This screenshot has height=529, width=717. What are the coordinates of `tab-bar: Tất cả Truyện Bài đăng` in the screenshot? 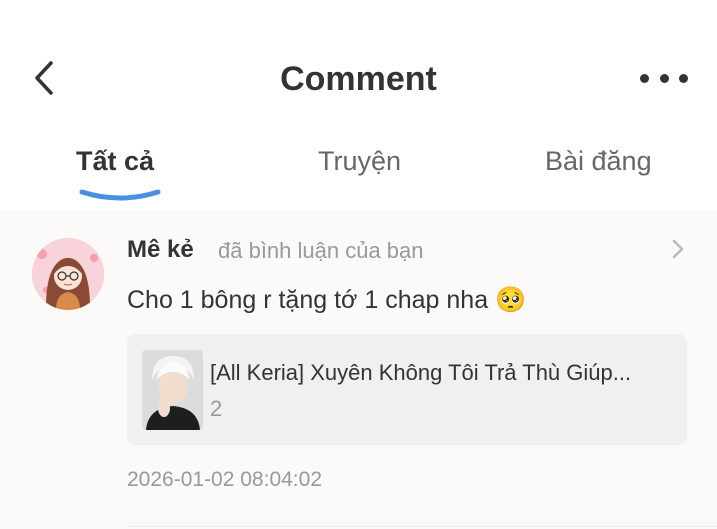 It's located at (358, 175).